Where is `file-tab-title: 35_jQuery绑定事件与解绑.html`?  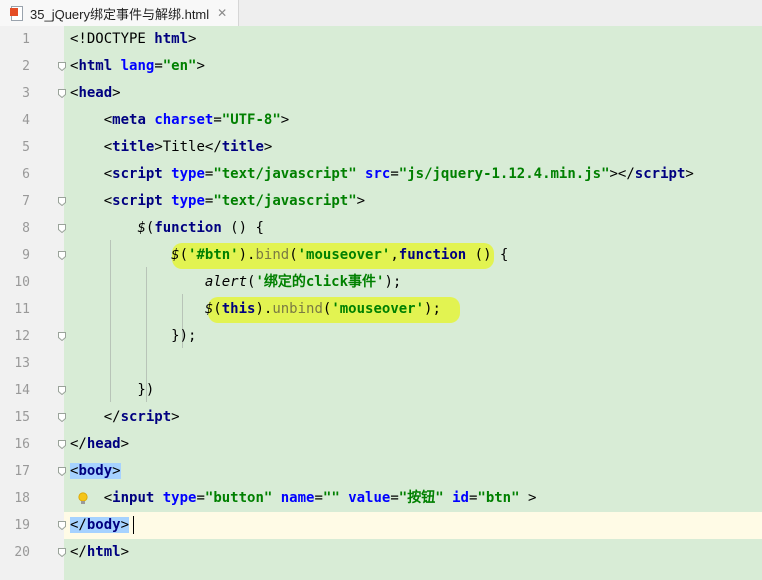 file-tab-title: 35_jQuery绑定事件与解绑.html is located at coordinates (120, 14).